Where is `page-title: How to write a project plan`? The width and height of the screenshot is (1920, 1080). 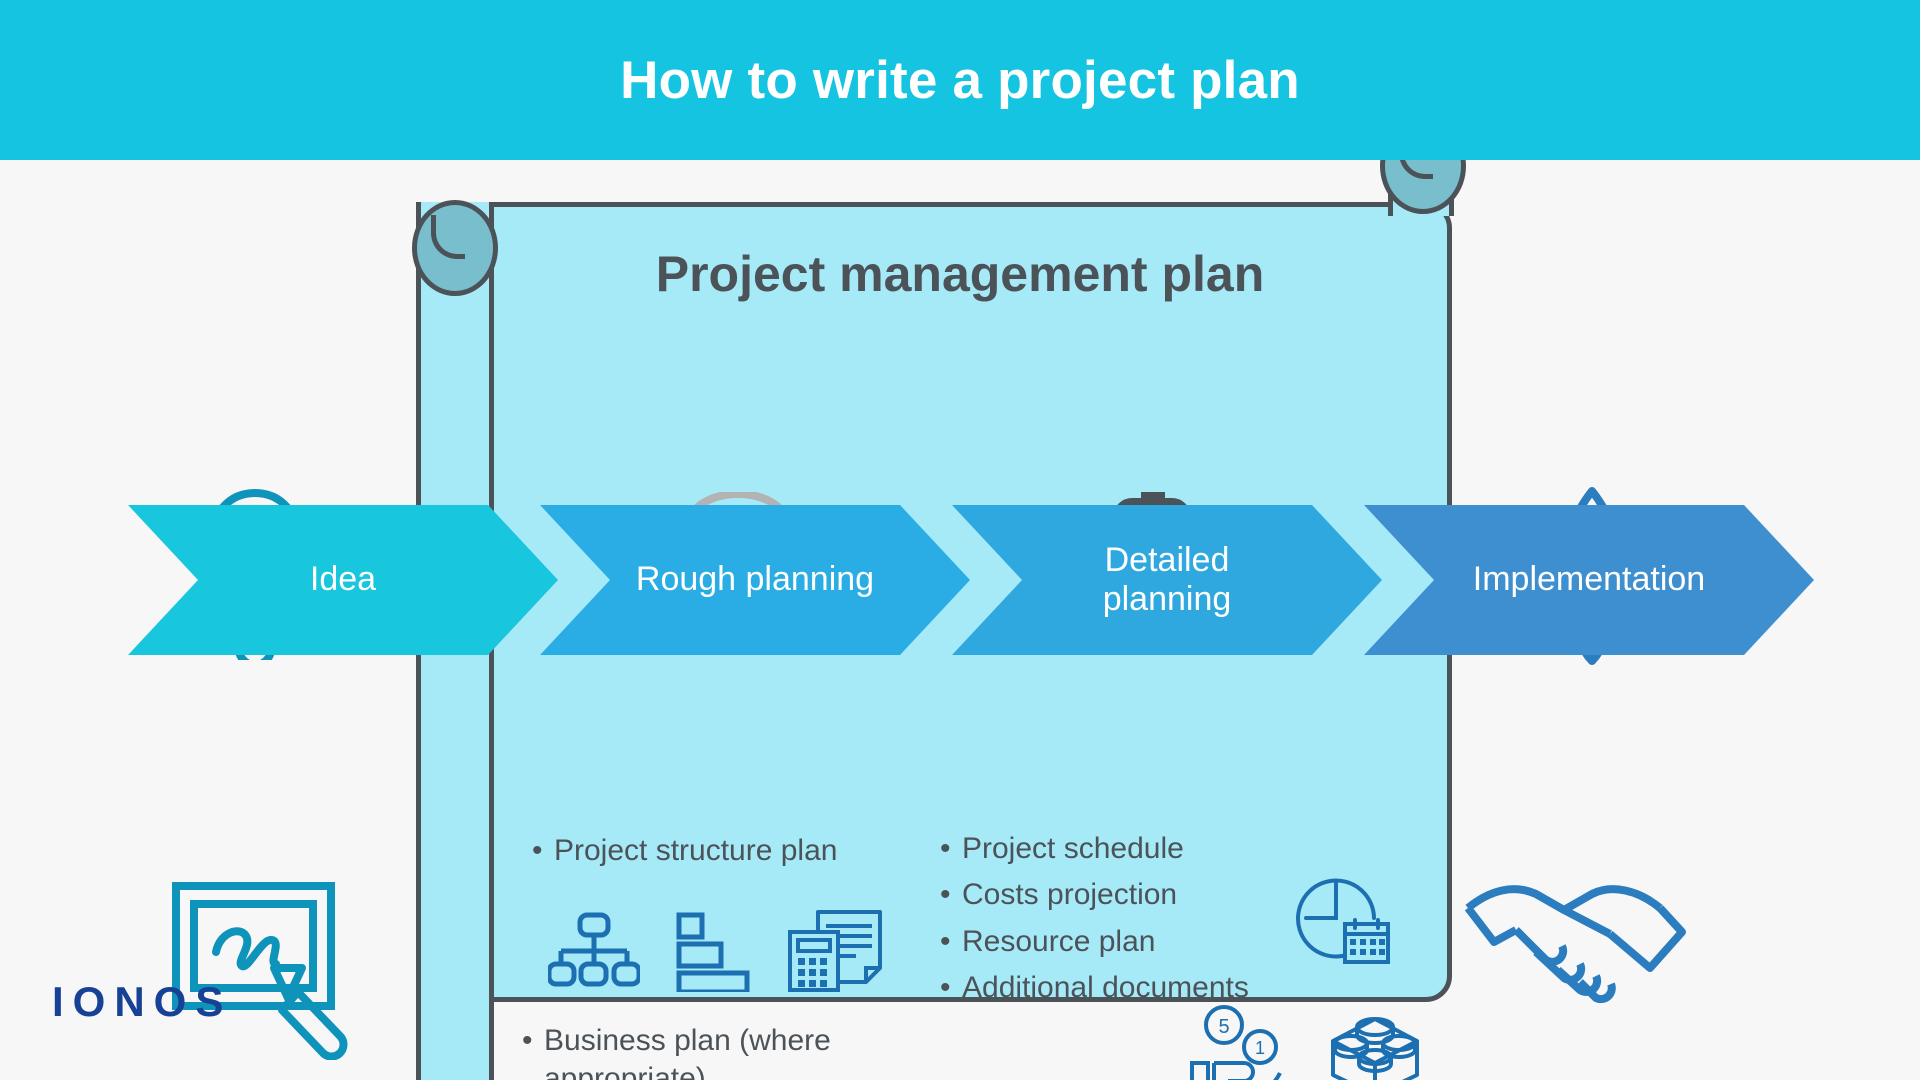
page-title: How to write a project plan is located at coordinates (960, 80).